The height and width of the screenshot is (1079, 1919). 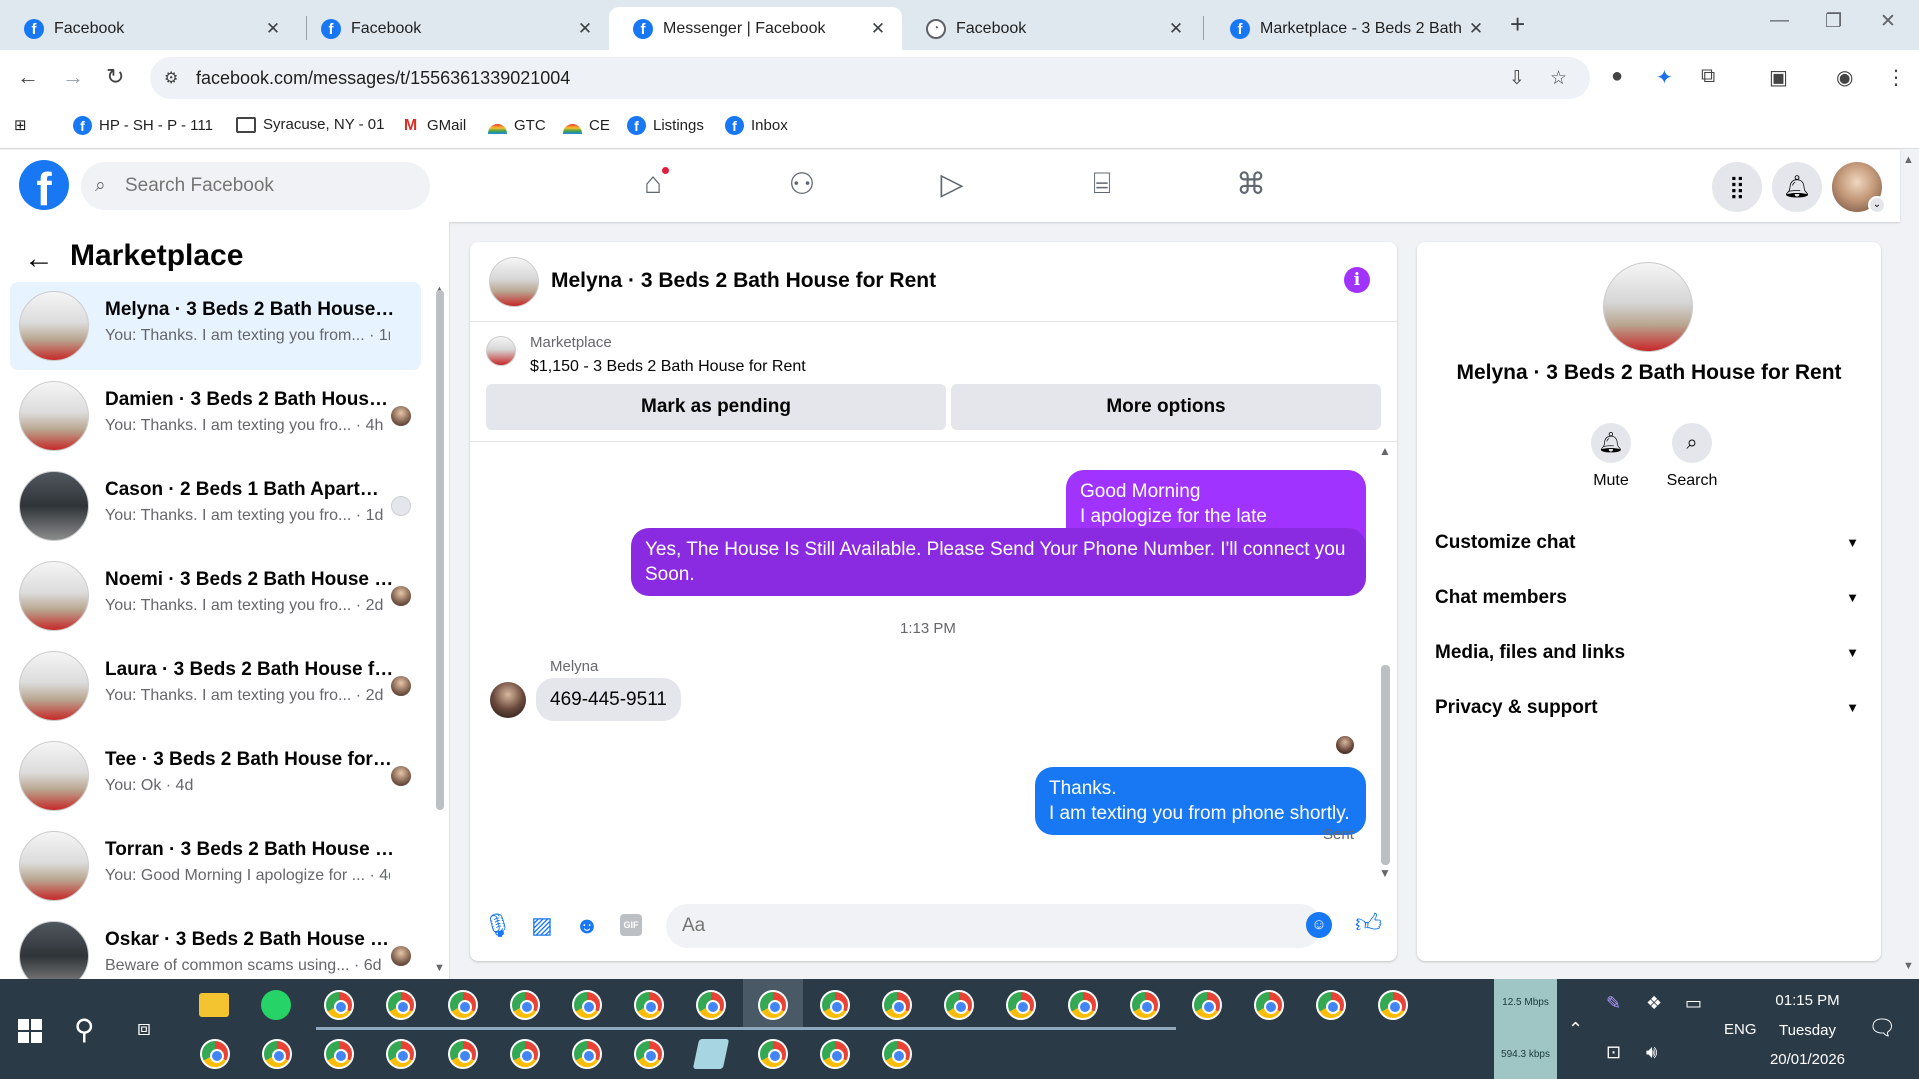 What do you see at coordinates (310, 124) in the screenshot?
I see `bookmark-syracuse: Syracuse, NY - 01` at bounding box center [310, 124].